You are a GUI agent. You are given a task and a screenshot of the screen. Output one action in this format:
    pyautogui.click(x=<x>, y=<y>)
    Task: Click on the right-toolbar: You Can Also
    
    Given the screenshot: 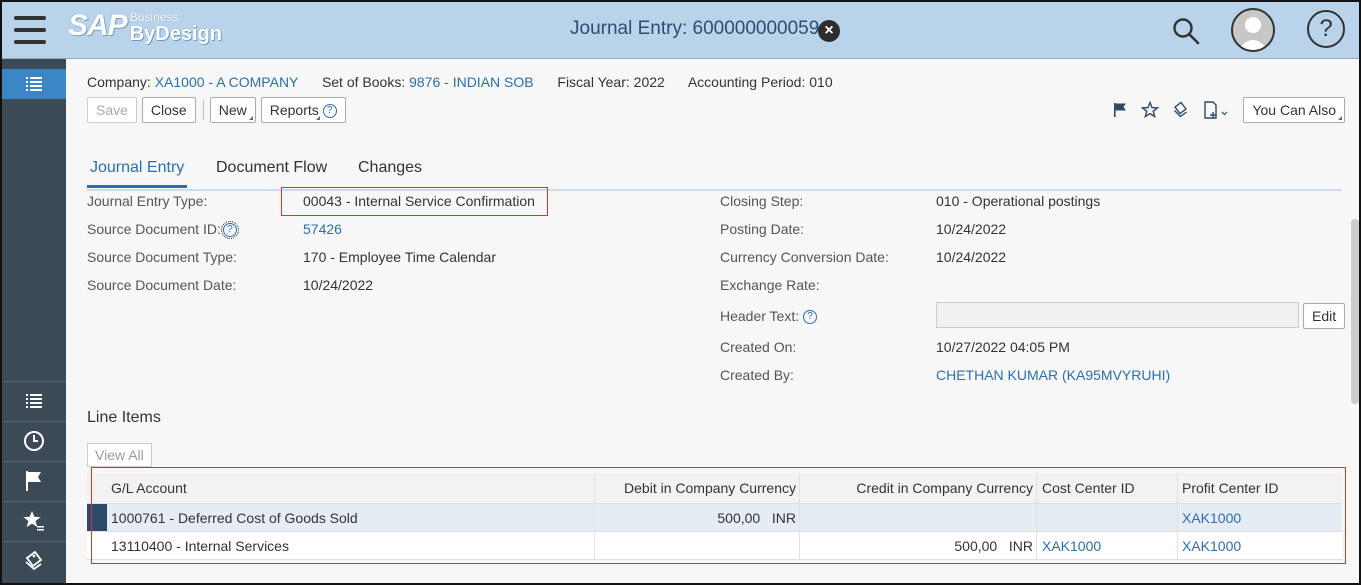 What is the action you would take?
    pyautogui.click(x=1229, y=110)
    